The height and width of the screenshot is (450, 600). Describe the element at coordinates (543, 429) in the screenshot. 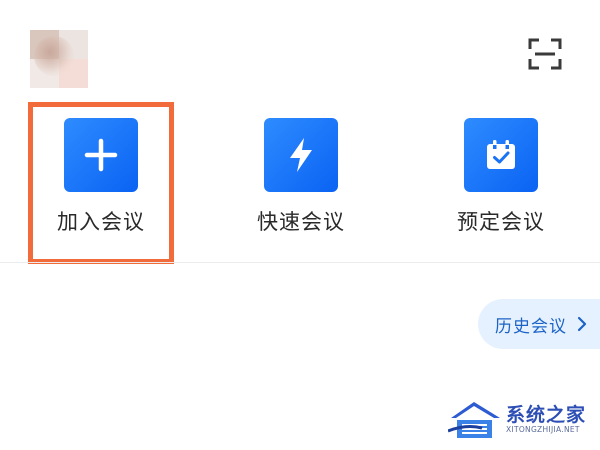

I see `watermark-subtitle: XITONGZHIJIA.NET` at that location.